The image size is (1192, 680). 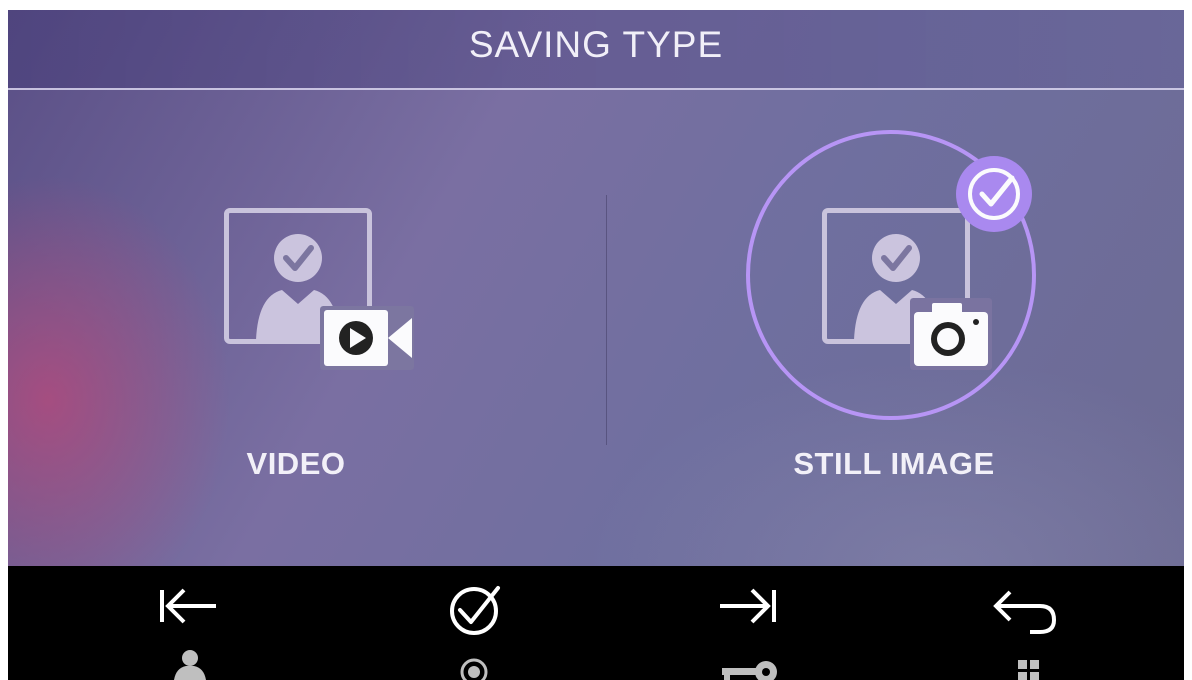 I want to click on header-bar: SAVING TYPE, so click(x=596, y=50).